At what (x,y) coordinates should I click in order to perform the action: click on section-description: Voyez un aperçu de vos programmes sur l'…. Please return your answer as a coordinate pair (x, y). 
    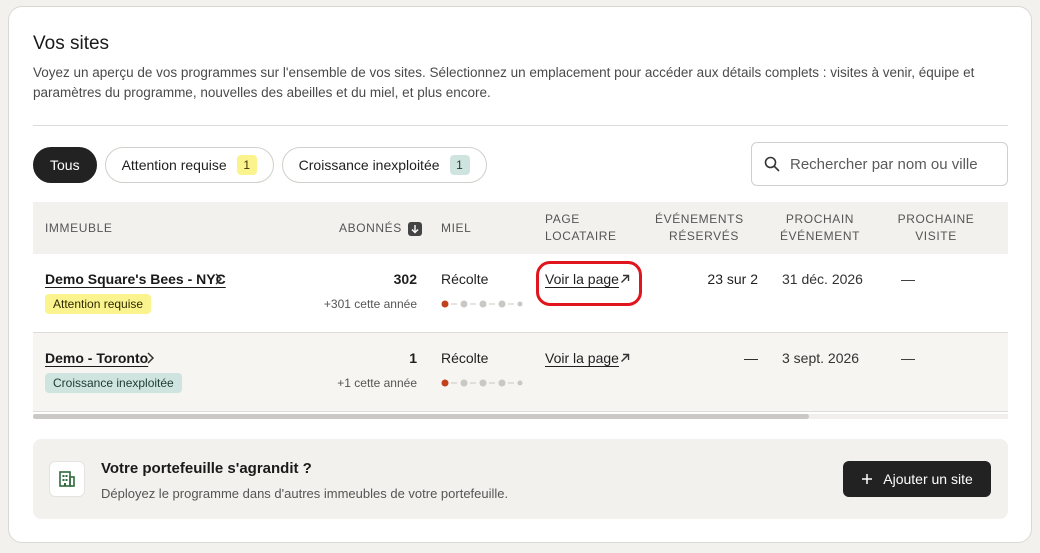
    Looking at the image, I should click on (504, 82).